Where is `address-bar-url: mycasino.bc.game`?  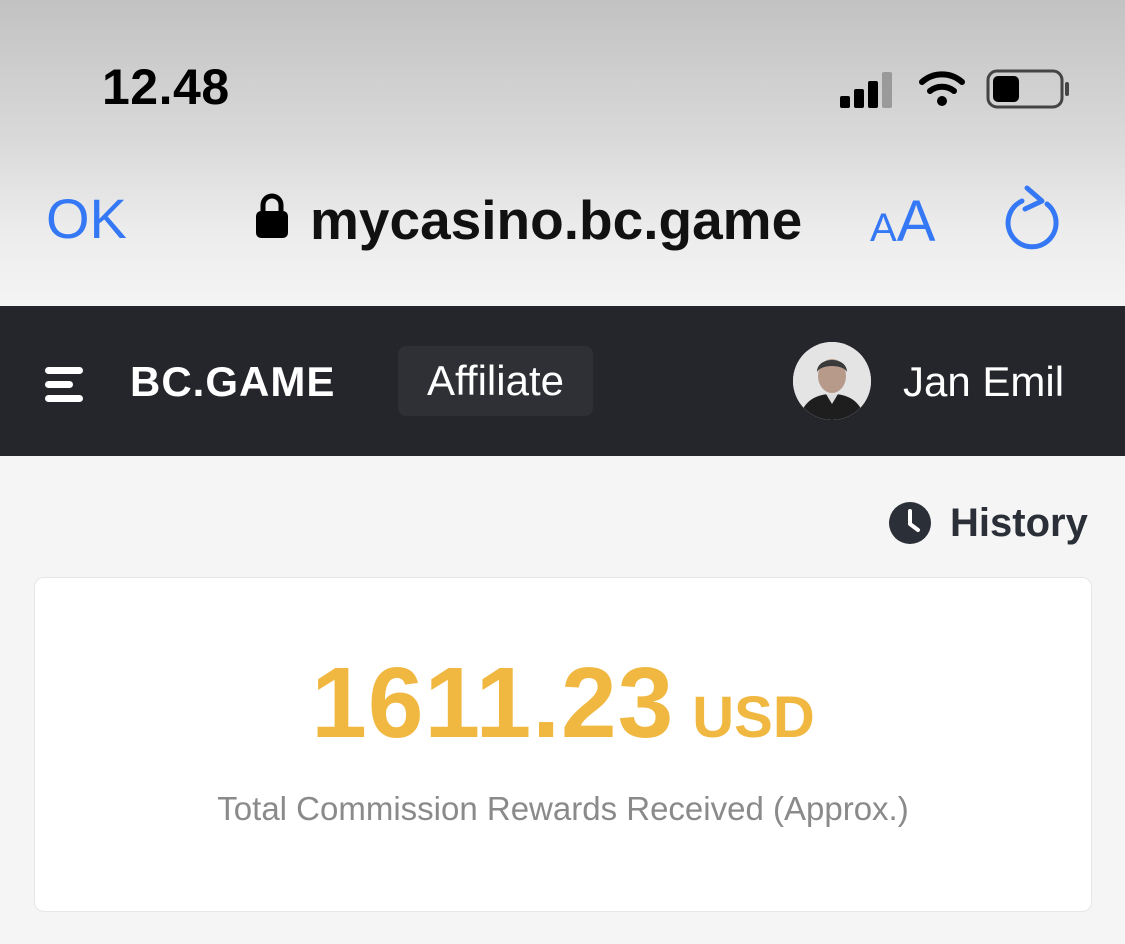 address-bar-url: mycasino.bc.game is located at coordinates (556, 220).